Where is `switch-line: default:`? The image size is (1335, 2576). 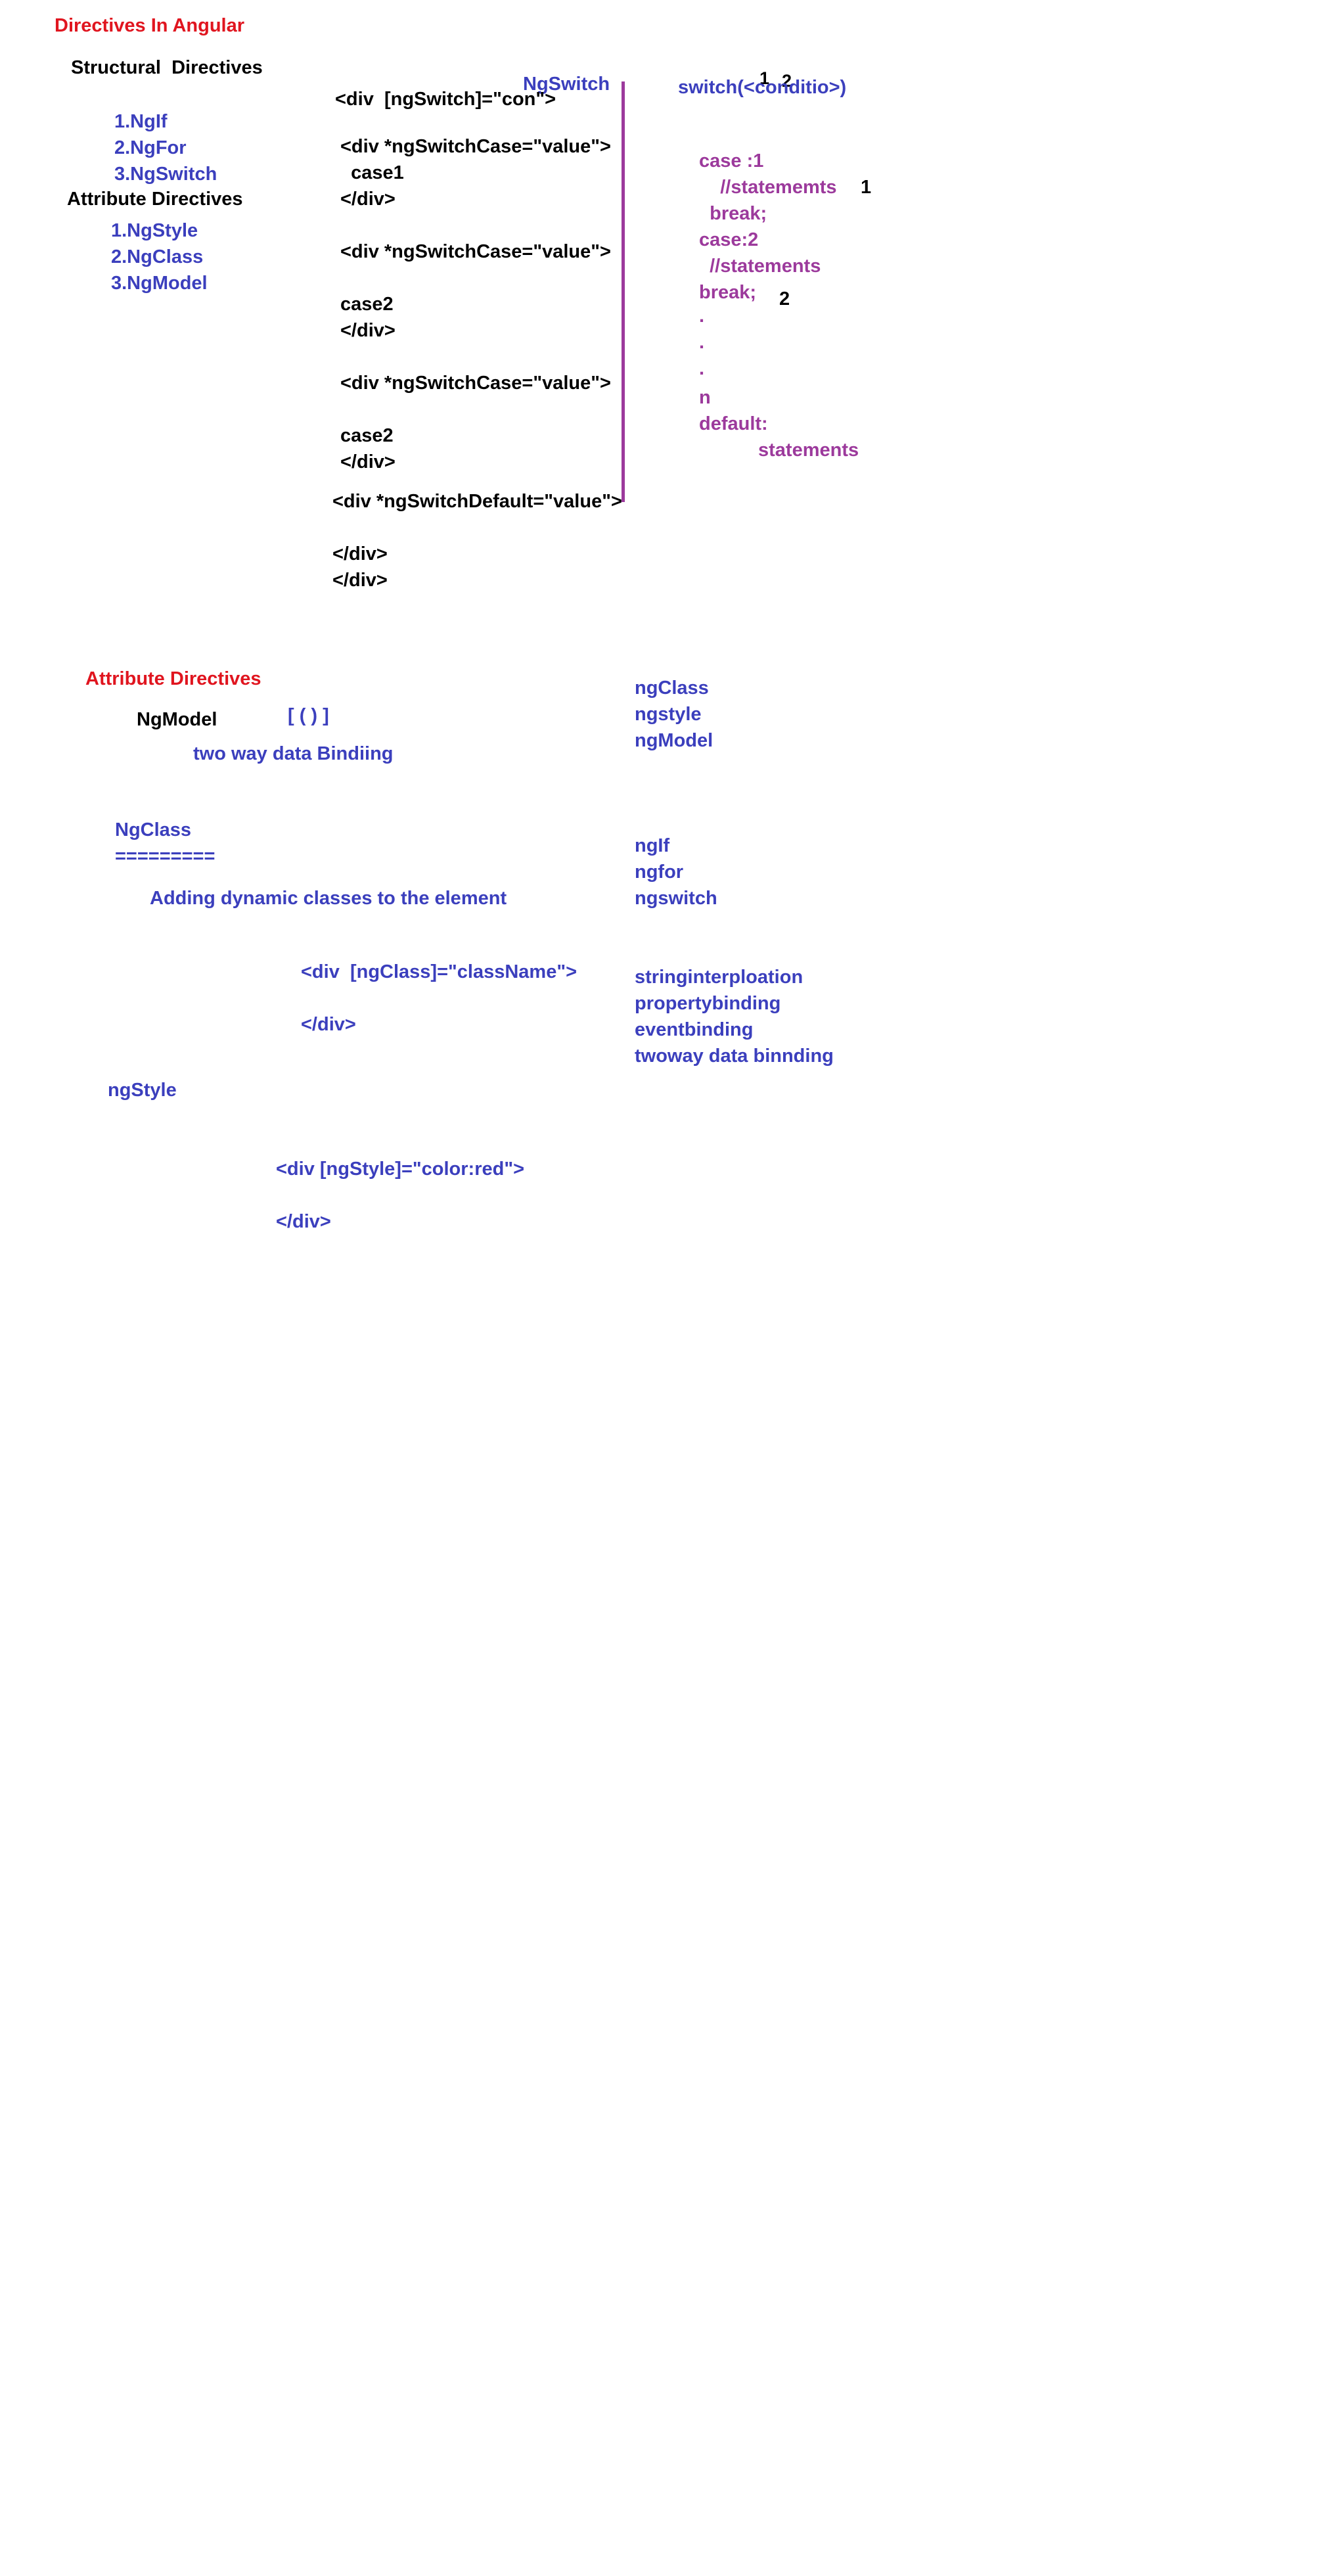 switch-line: default: is located at coordinates (733, 424).